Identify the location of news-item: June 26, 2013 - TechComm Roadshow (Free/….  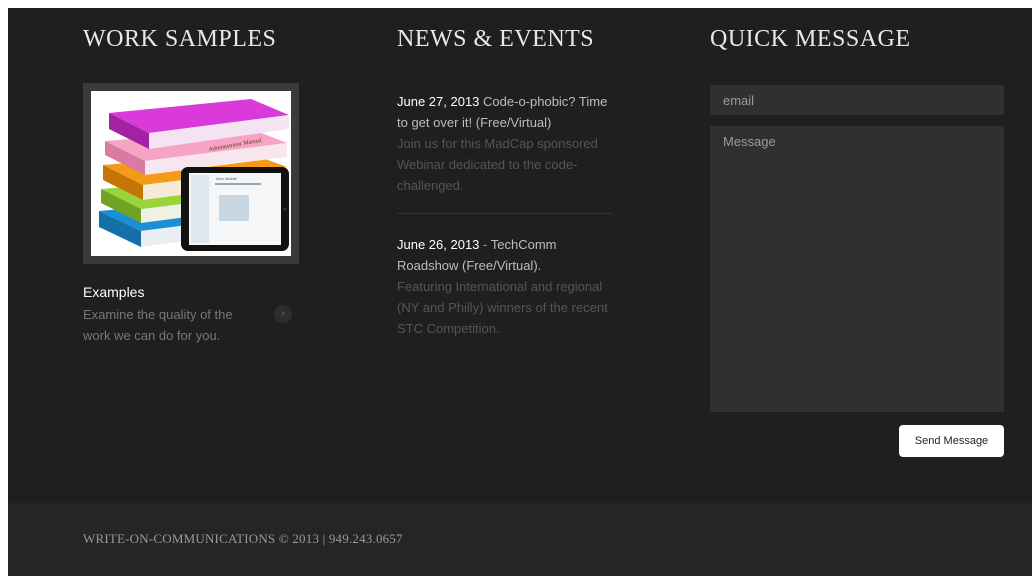
(504, 286).